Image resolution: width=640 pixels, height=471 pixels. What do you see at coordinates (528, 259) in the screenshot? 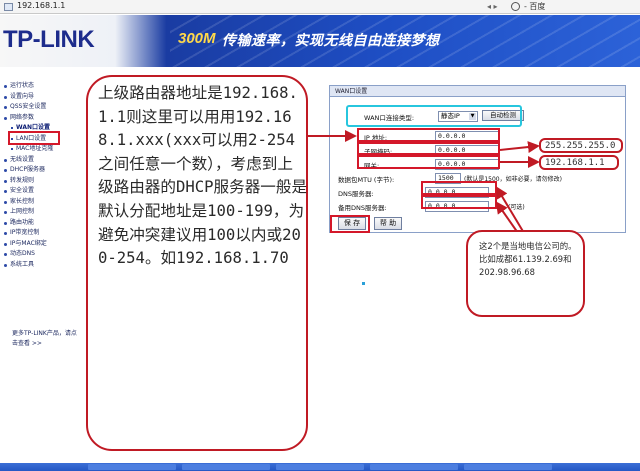
I see `dns-instruction-text: 这2个是当地电信公司的。比如成都61.139.2.69和202.98.96.68` at bounding box center [528, 259].